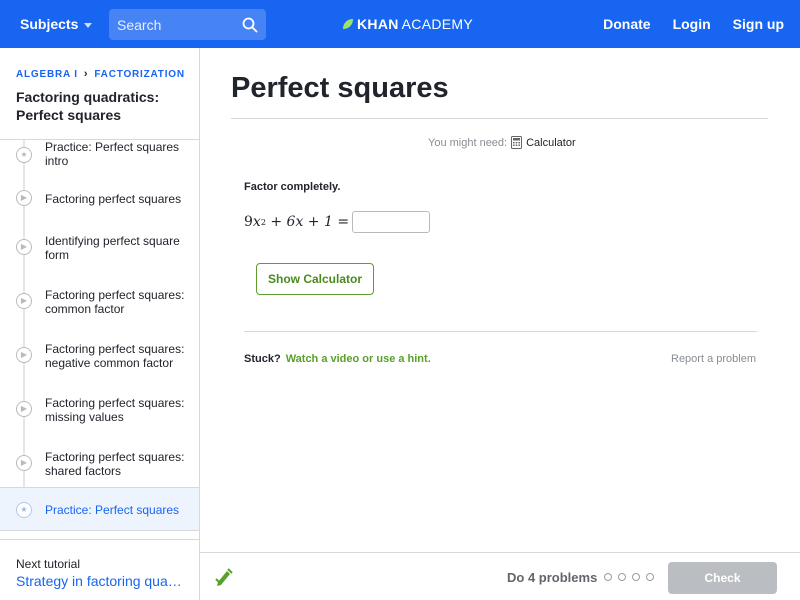 The height and width of the screenshot is (600, 800). I want to click on leaf-logo-icon, so click(348, 24).